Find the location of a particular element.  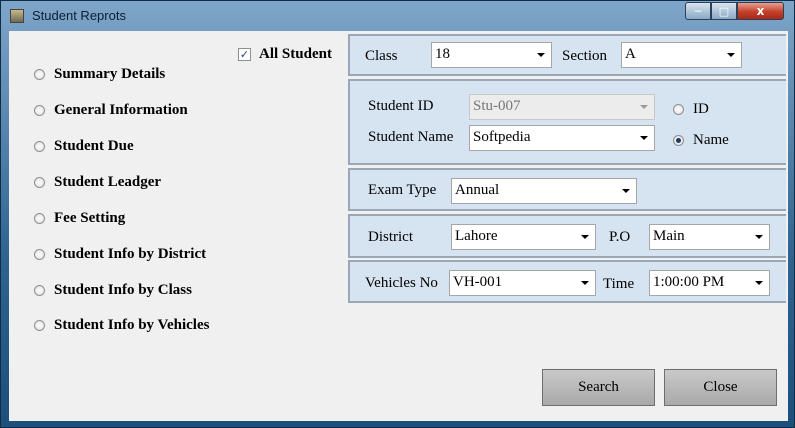

class-label: Class is located at coordinates (381, 56).